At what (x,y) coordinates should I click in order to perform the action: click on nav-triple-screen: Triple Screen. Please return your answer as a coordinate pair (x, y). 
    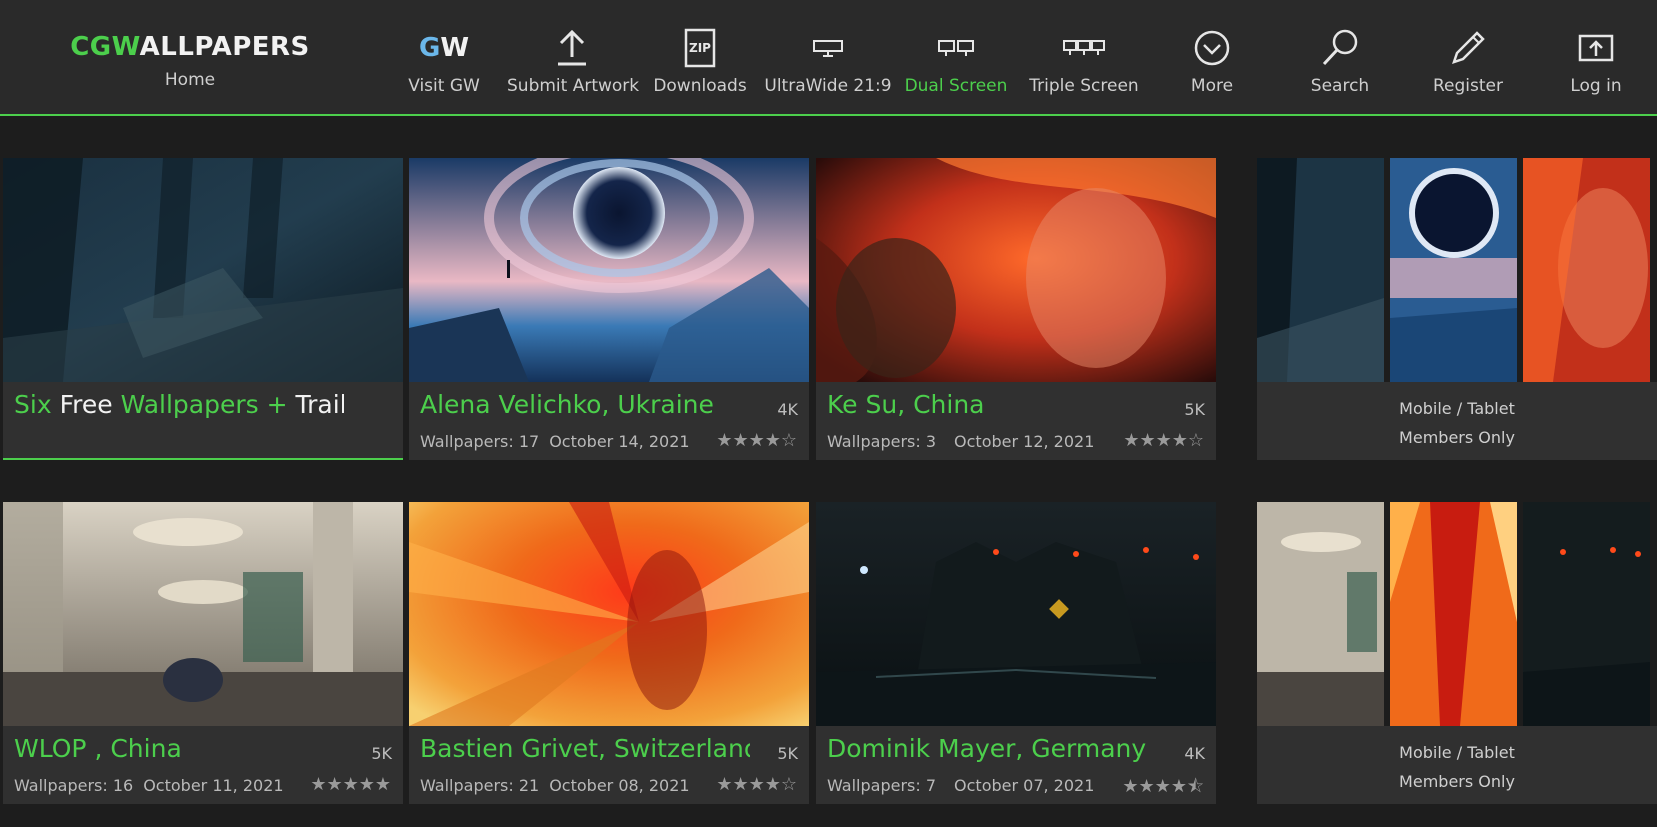
    Looking at the image, I should click on (1084, 62).